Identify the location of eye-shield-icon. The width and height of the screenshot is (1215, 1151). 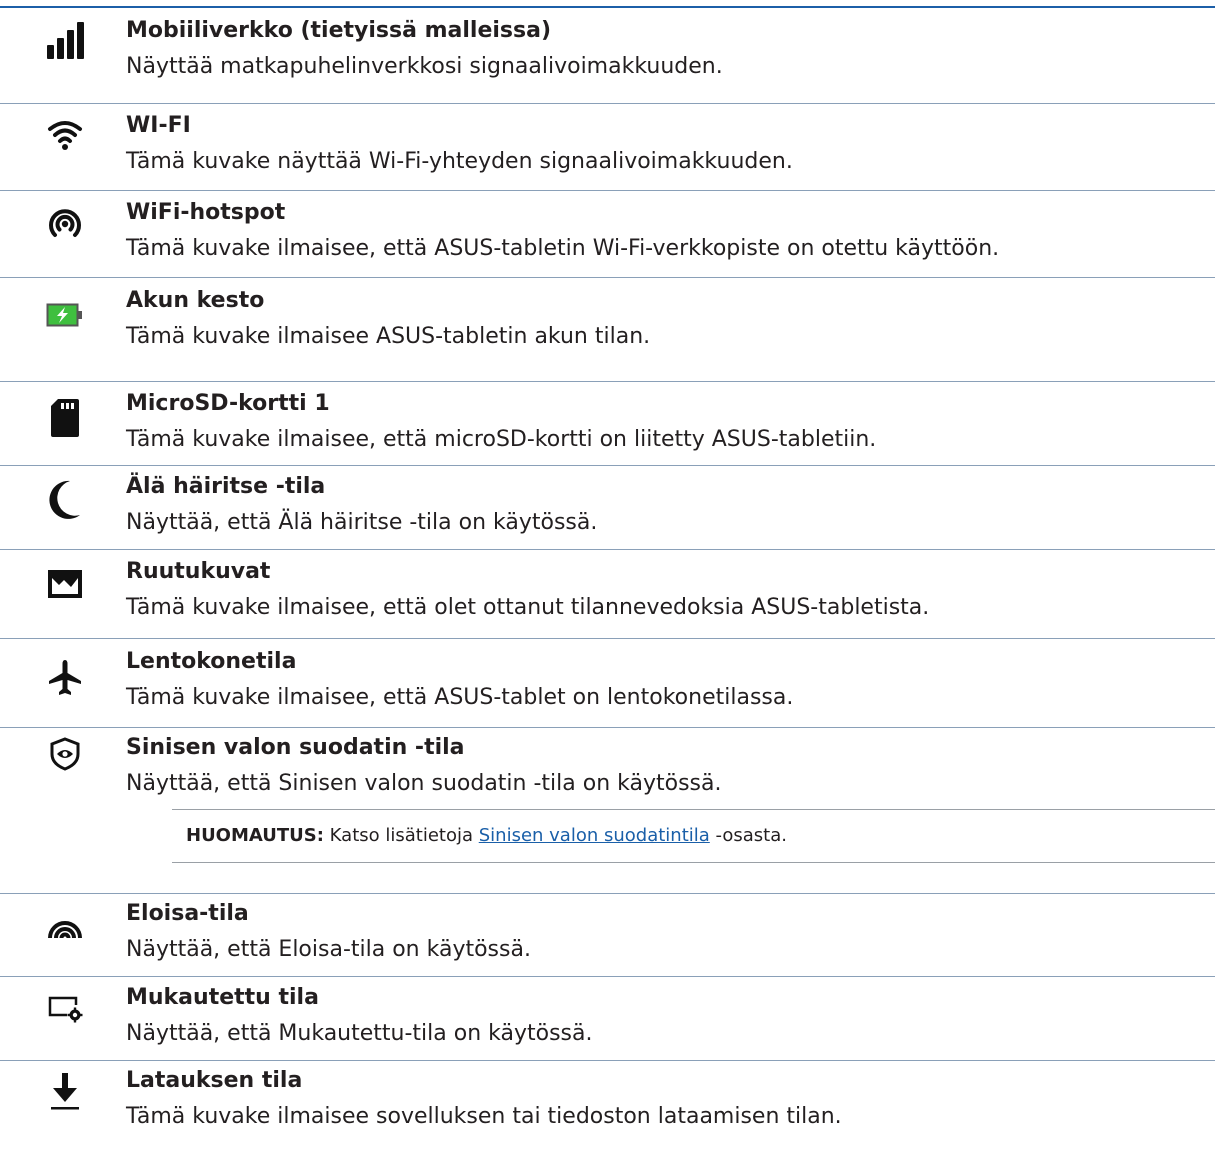
(65, 754).